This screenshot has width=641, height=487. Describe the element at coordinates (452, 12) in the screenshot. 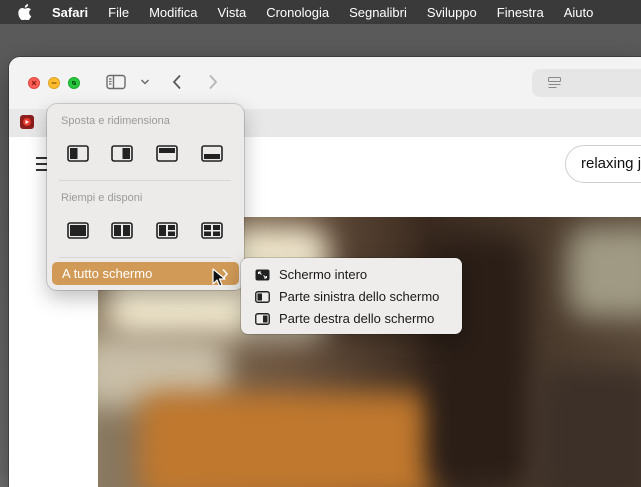

I see `menu-sviluppo: Sviluppo` at that location.